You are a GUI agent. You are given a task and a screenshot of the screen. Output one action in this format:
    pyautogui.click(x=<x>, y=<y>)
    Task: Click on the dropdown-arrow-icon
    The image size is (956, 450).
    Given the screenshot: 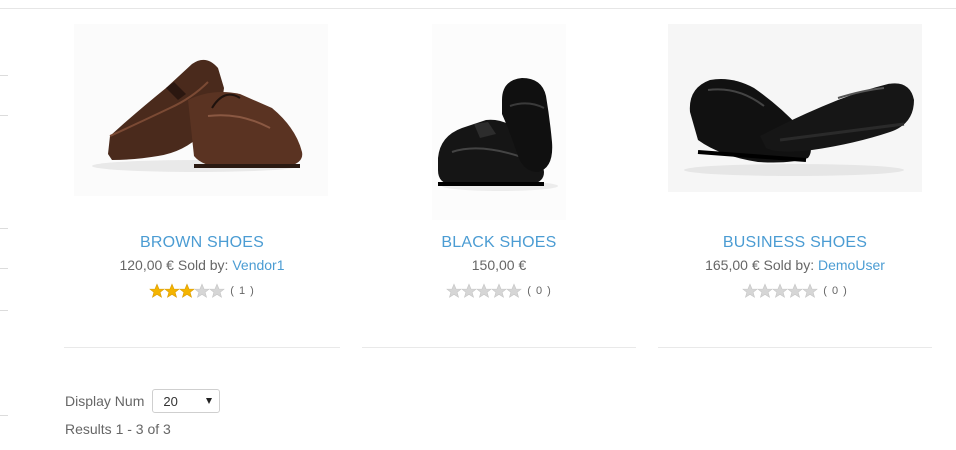 What is the action you would take?
    pyautogui.click(x=209, y=401)
    